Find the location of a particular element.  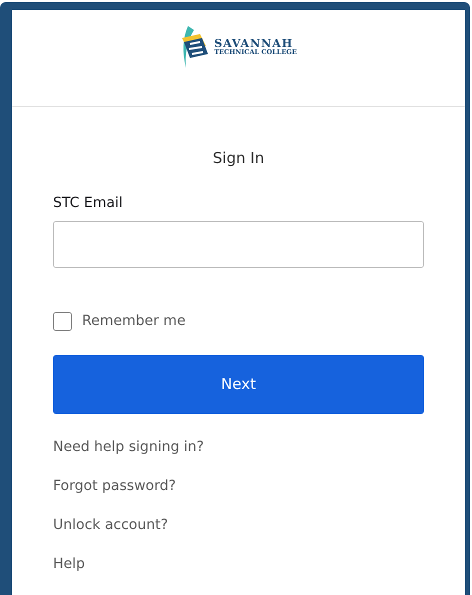

next-button: Next is located at coordinates (238, 384).